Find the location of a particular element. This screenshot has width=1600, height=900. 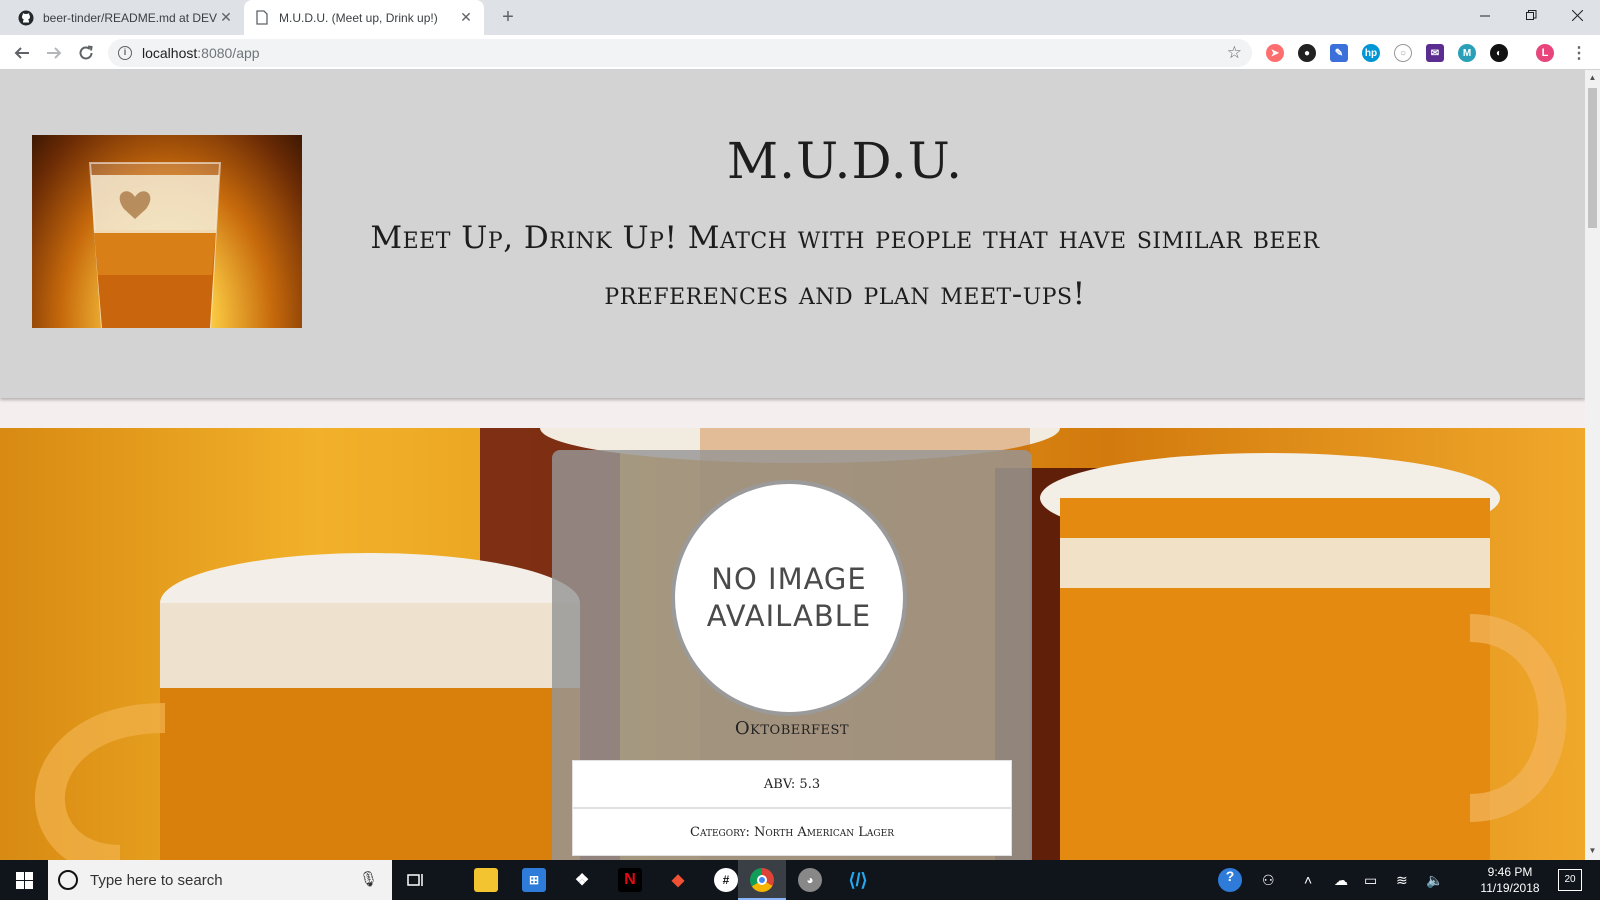

taskbar-clock: 9:46 PM 11/19/2018 is located at coordinates (1510, 880).